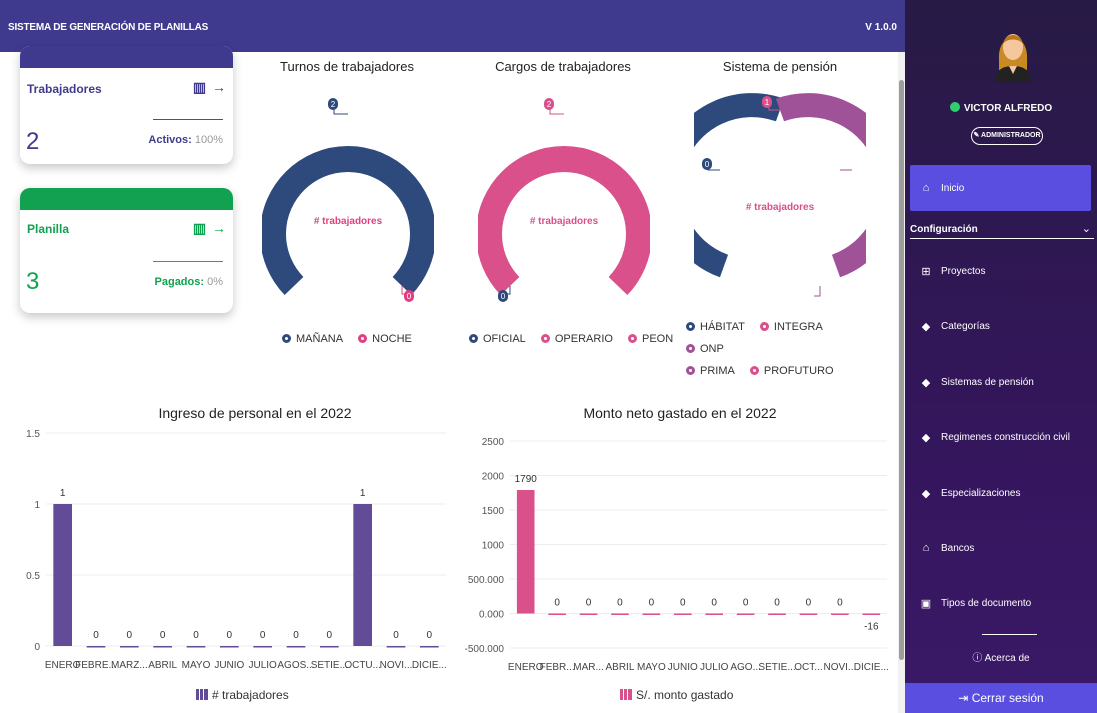 Image resolution: width=1097 pixels, height=713 pixels. Describe the element at coordinates (33, 576) in the screenshot. I see `y-tick-label: 0.5` at that location.